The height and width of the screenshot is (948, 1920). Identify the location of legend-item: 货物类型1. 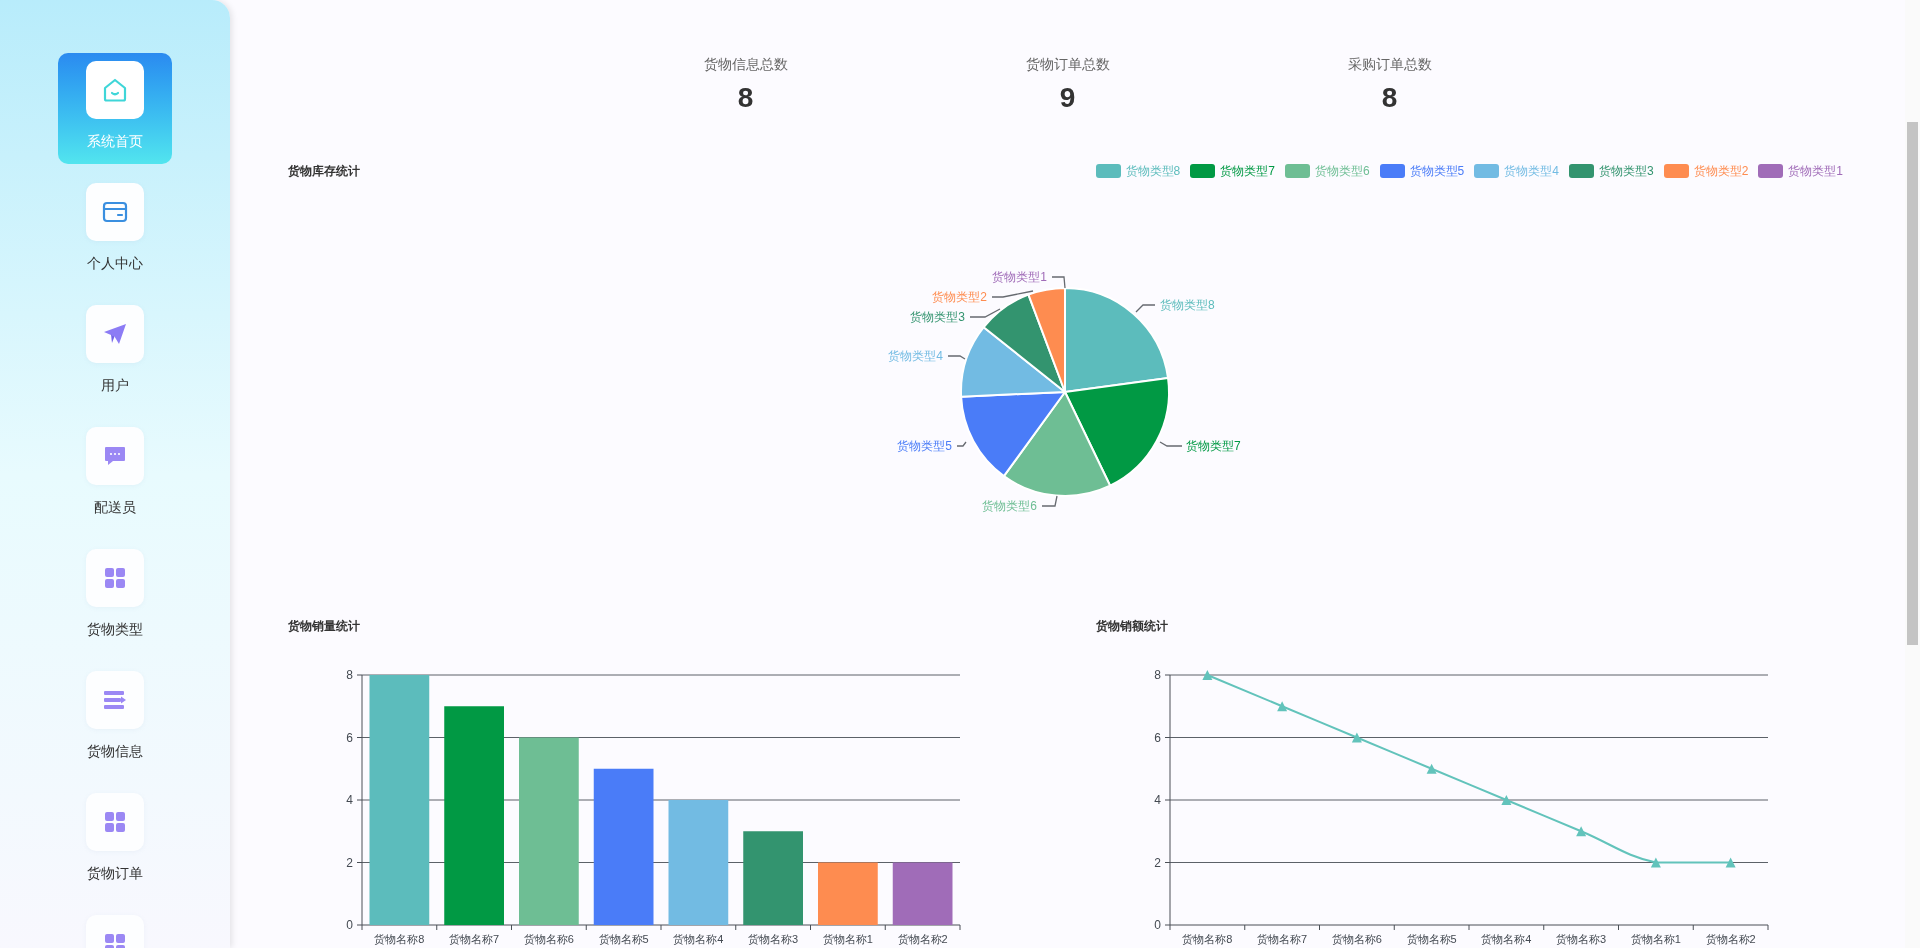
(1800, 171).